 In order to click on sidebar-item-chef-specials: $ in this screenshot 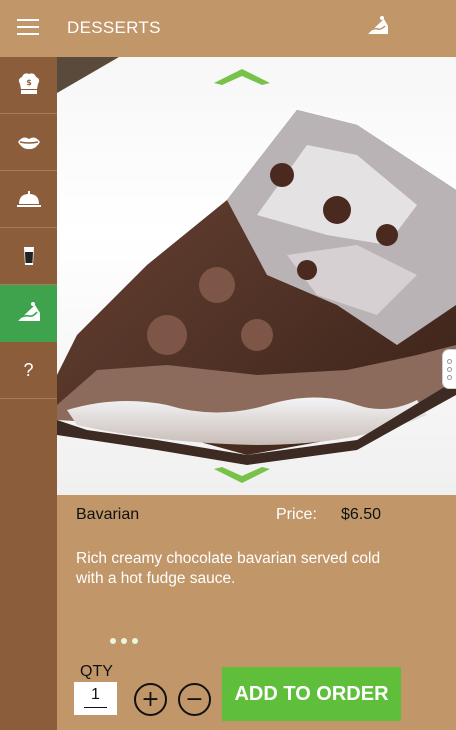, I will do `click(28, 85)`.